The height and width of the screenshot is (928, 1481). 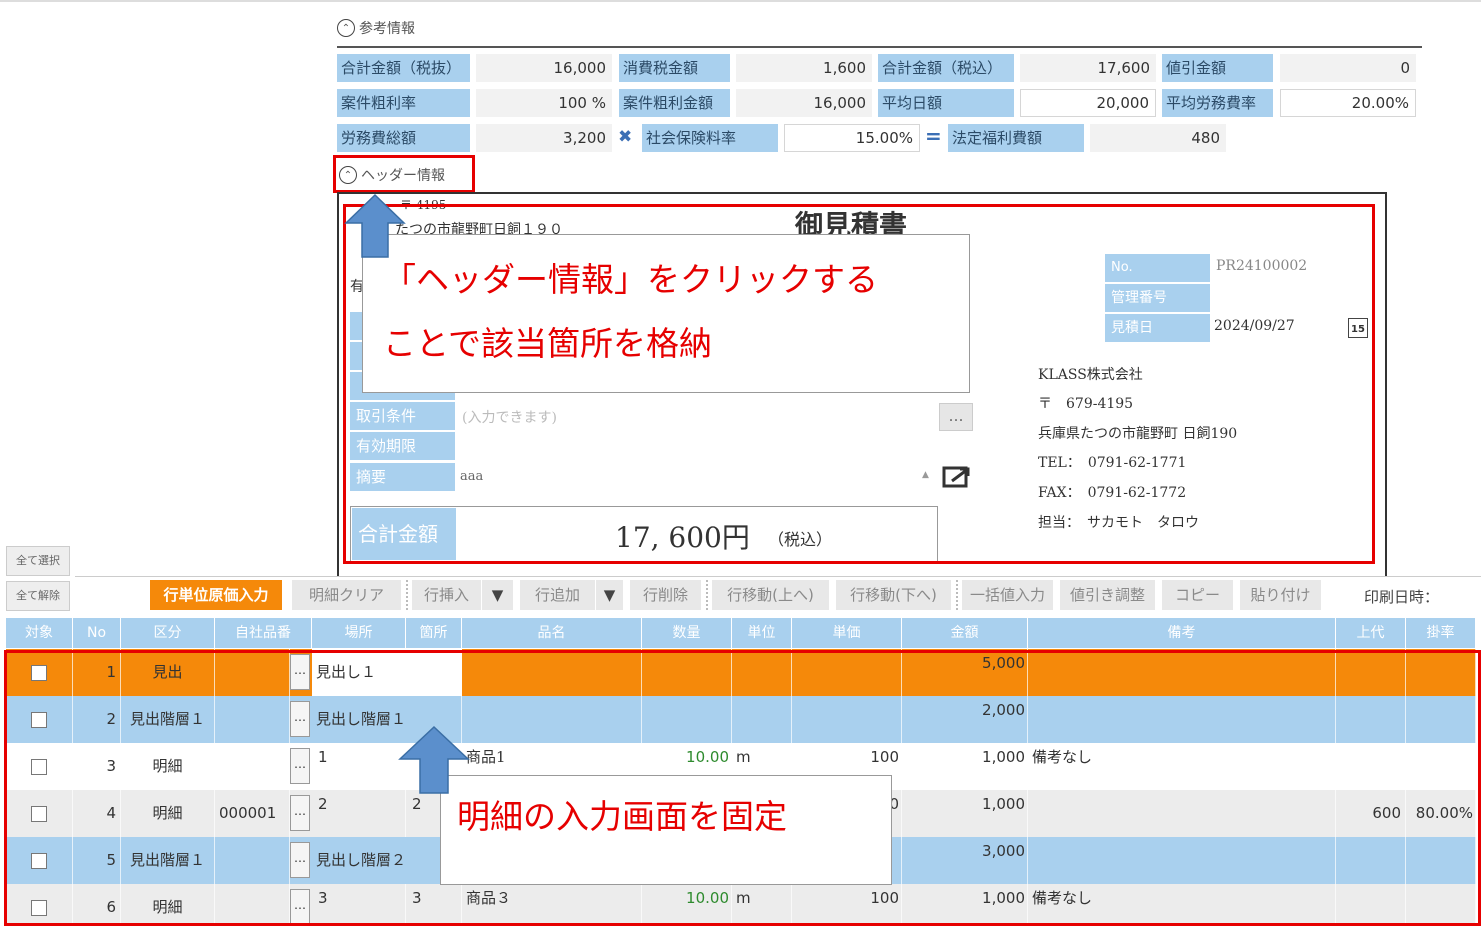 I want to click on header-info-label: ヘッダー情報, so click(x=403, y=176).